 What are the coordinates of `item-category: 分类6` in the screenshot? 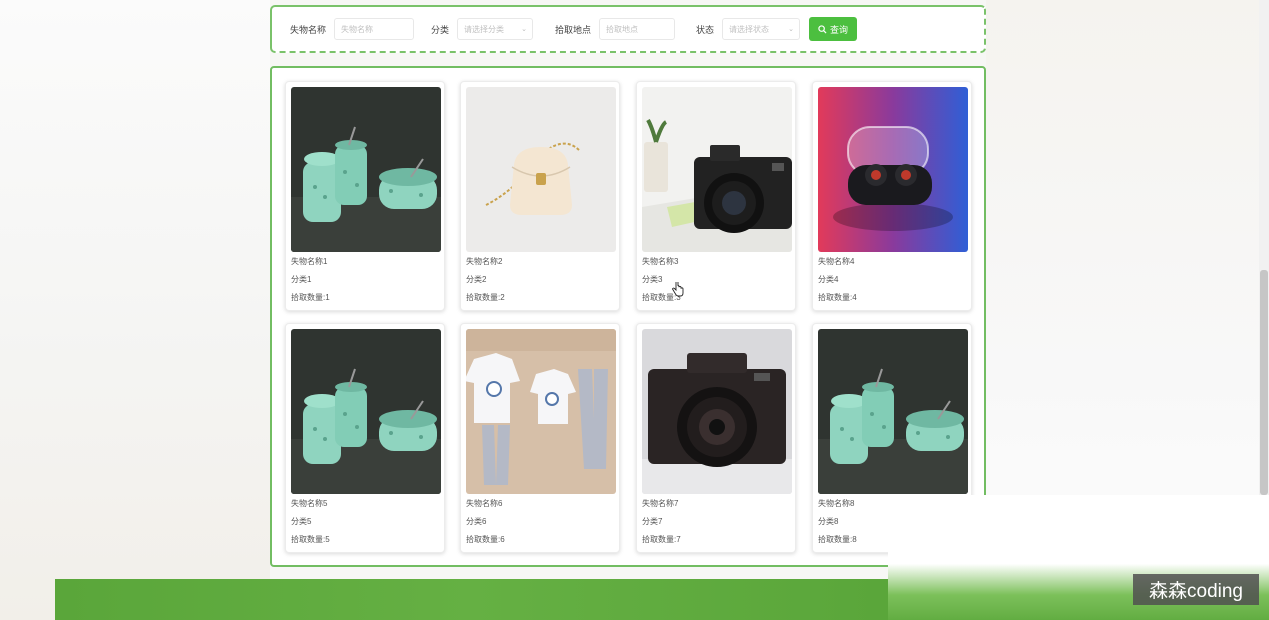 It's located at (476, 521).